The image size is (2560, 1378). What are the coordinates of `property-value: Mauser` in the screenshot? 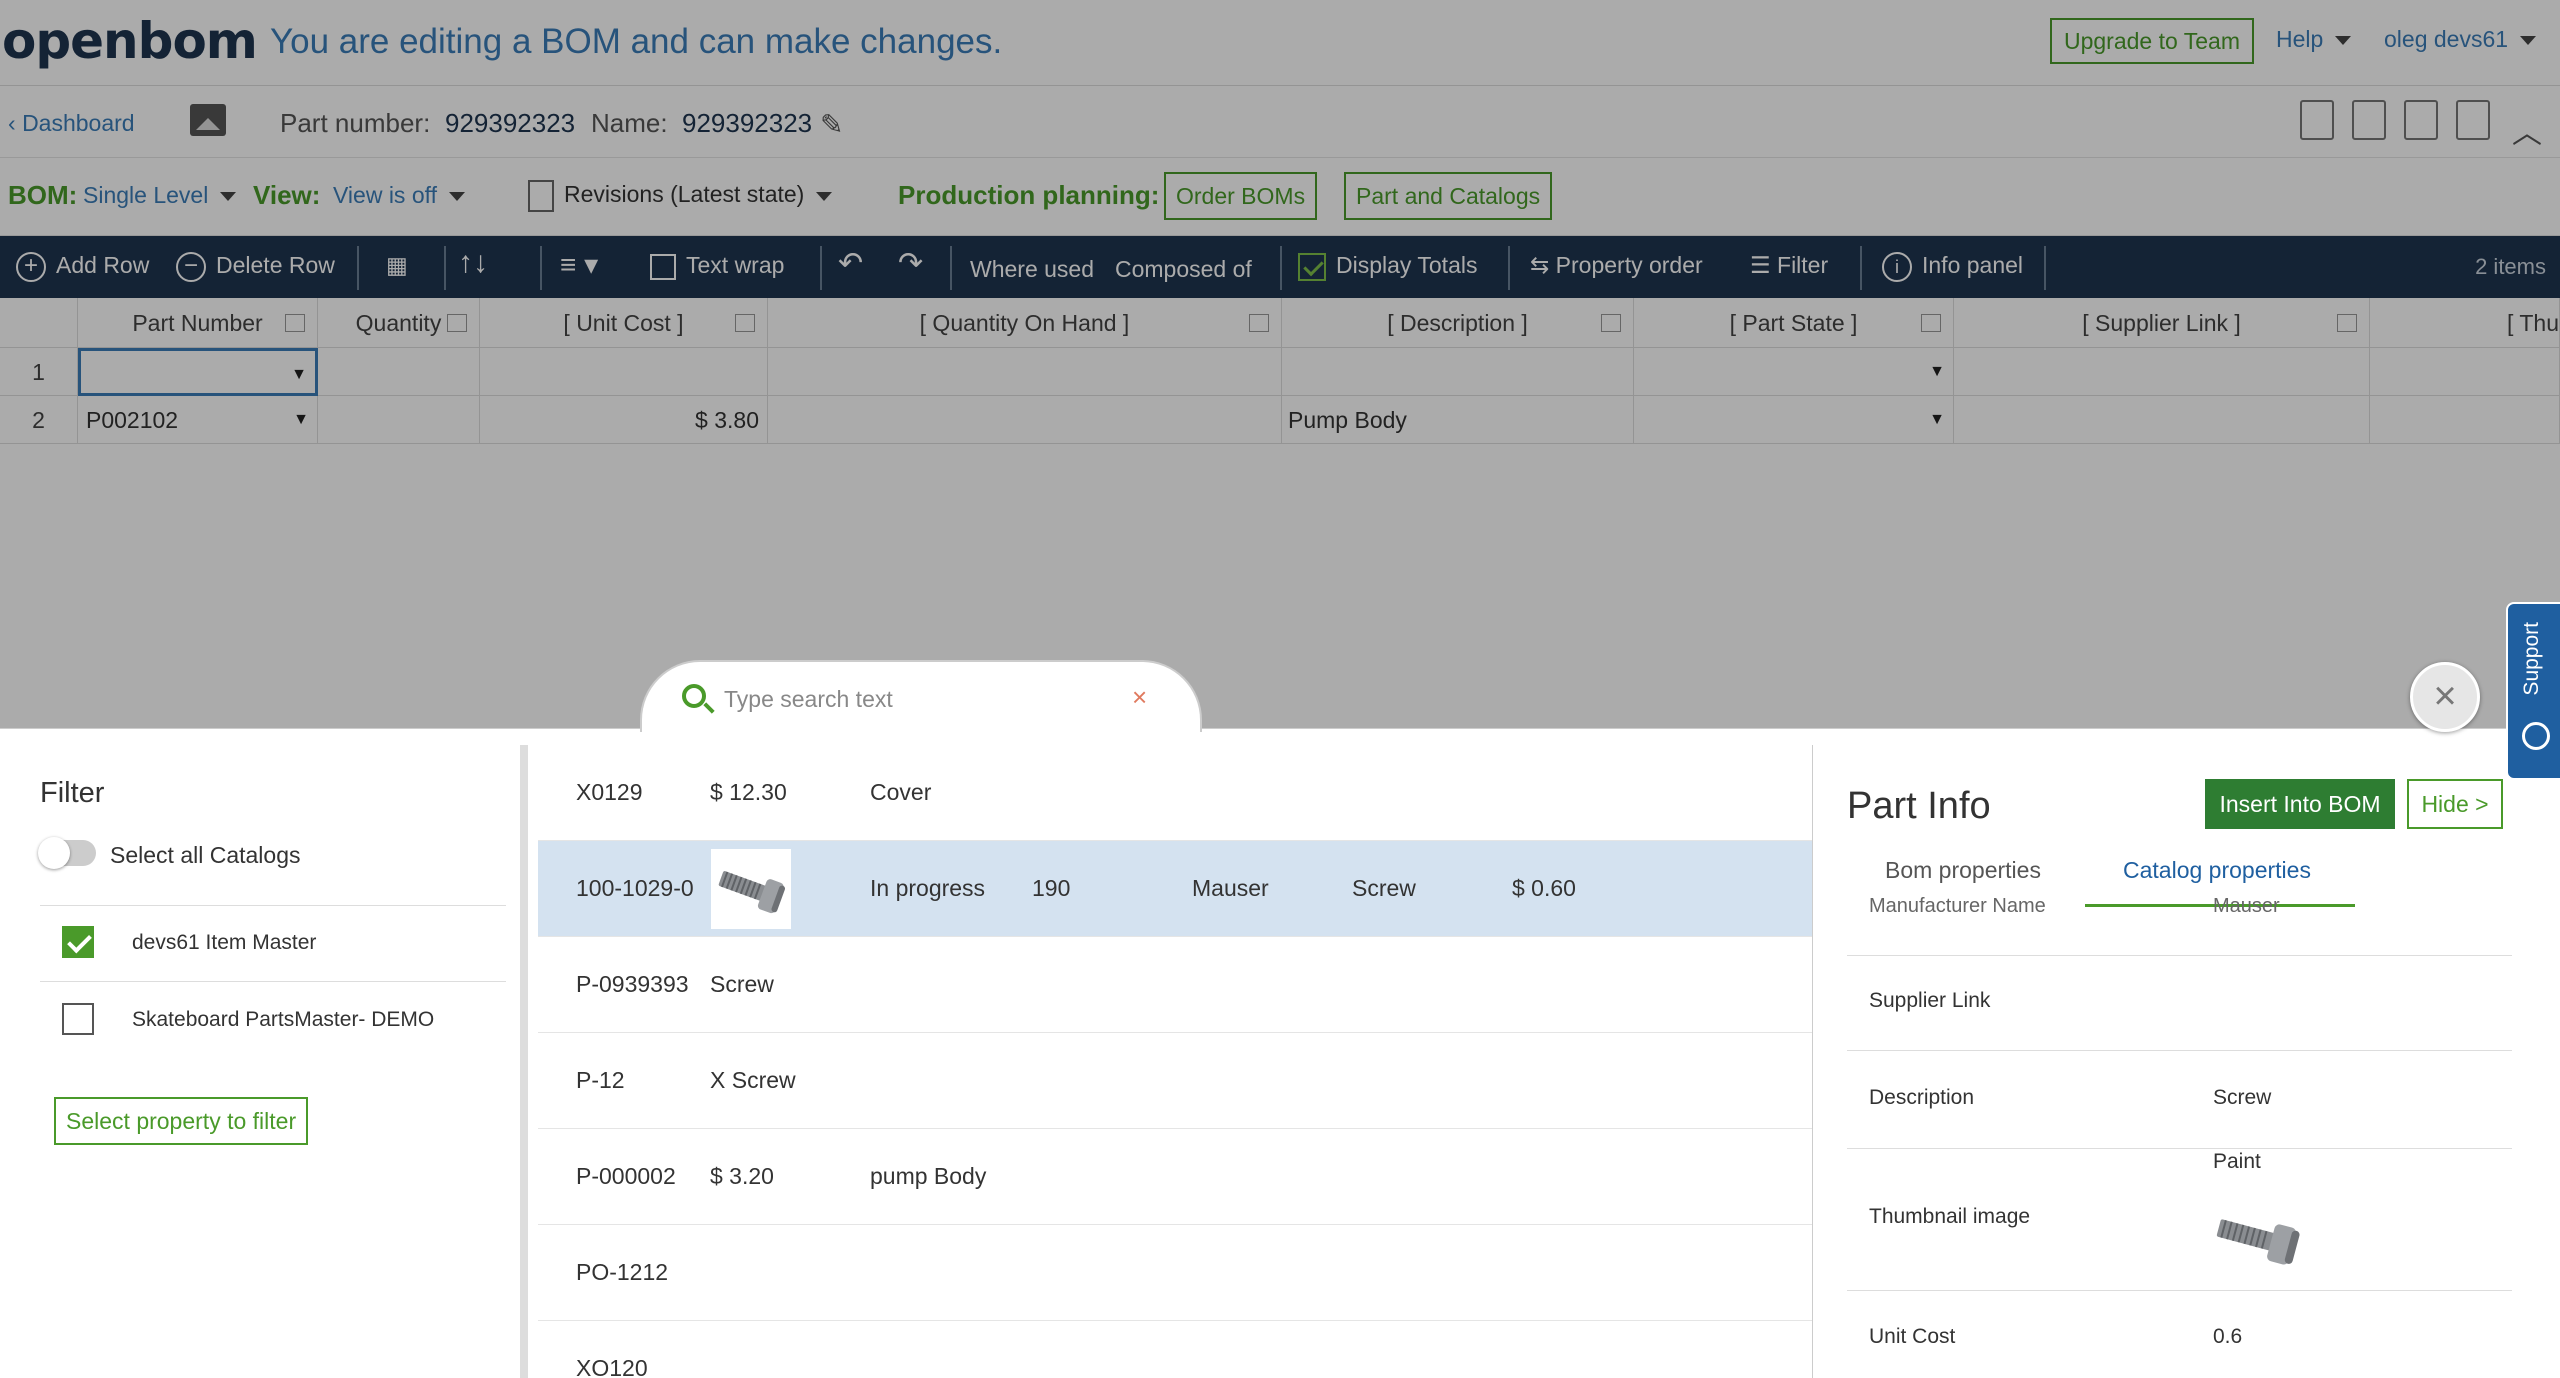 It's located at (2246, 906).